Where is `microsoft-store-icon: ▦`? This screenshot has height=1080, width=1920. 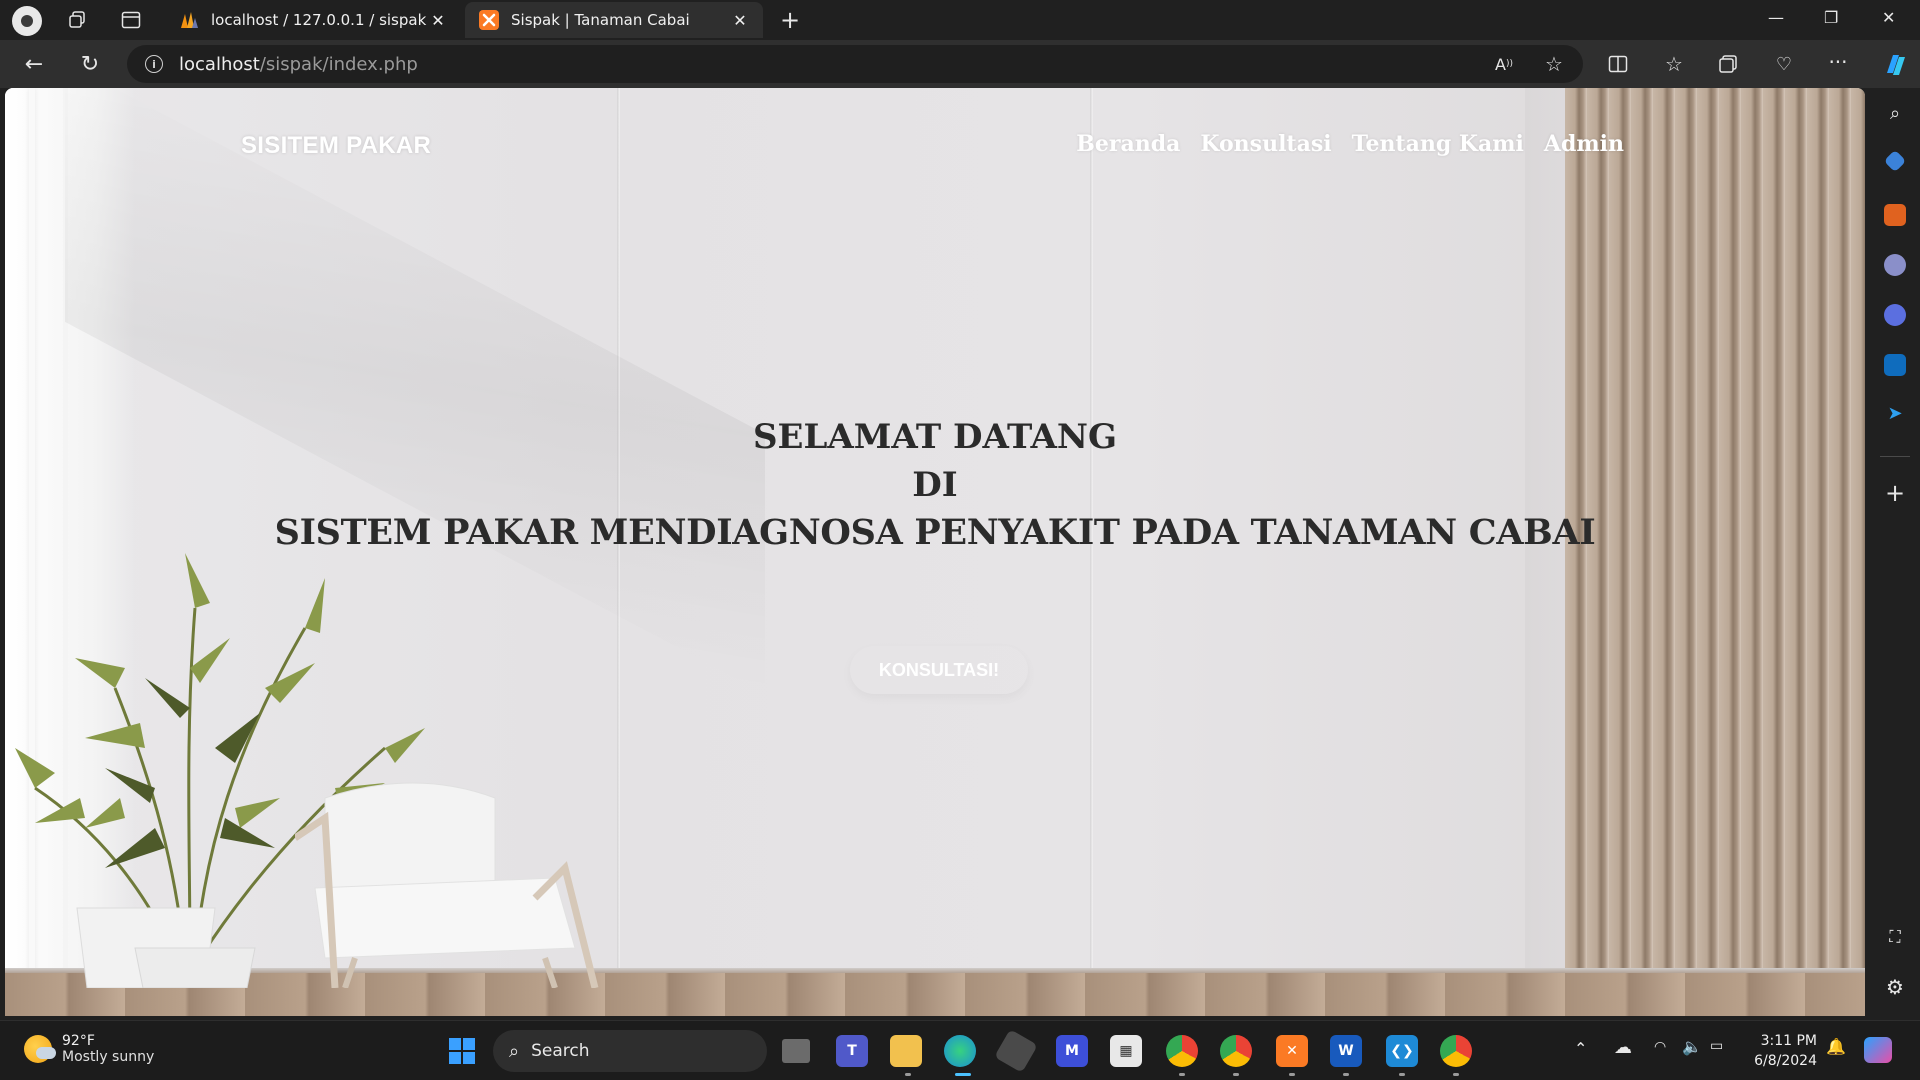
microsoft-store-icon: ▦ is located at coordinates (1126, 1051).